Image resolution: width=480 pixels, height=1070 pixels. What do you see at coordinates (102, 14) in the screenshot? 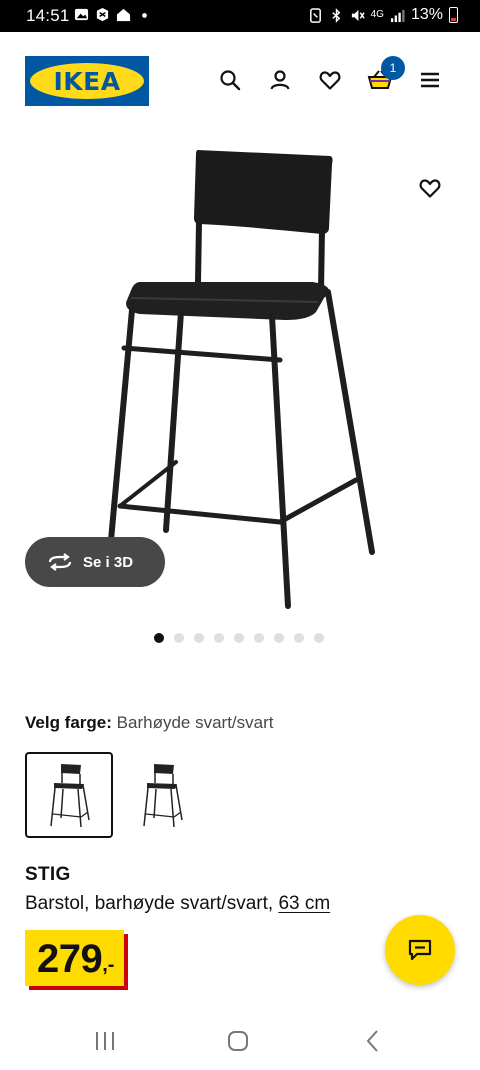
I see `app-notification-icon` at bounding box center [102, 14].